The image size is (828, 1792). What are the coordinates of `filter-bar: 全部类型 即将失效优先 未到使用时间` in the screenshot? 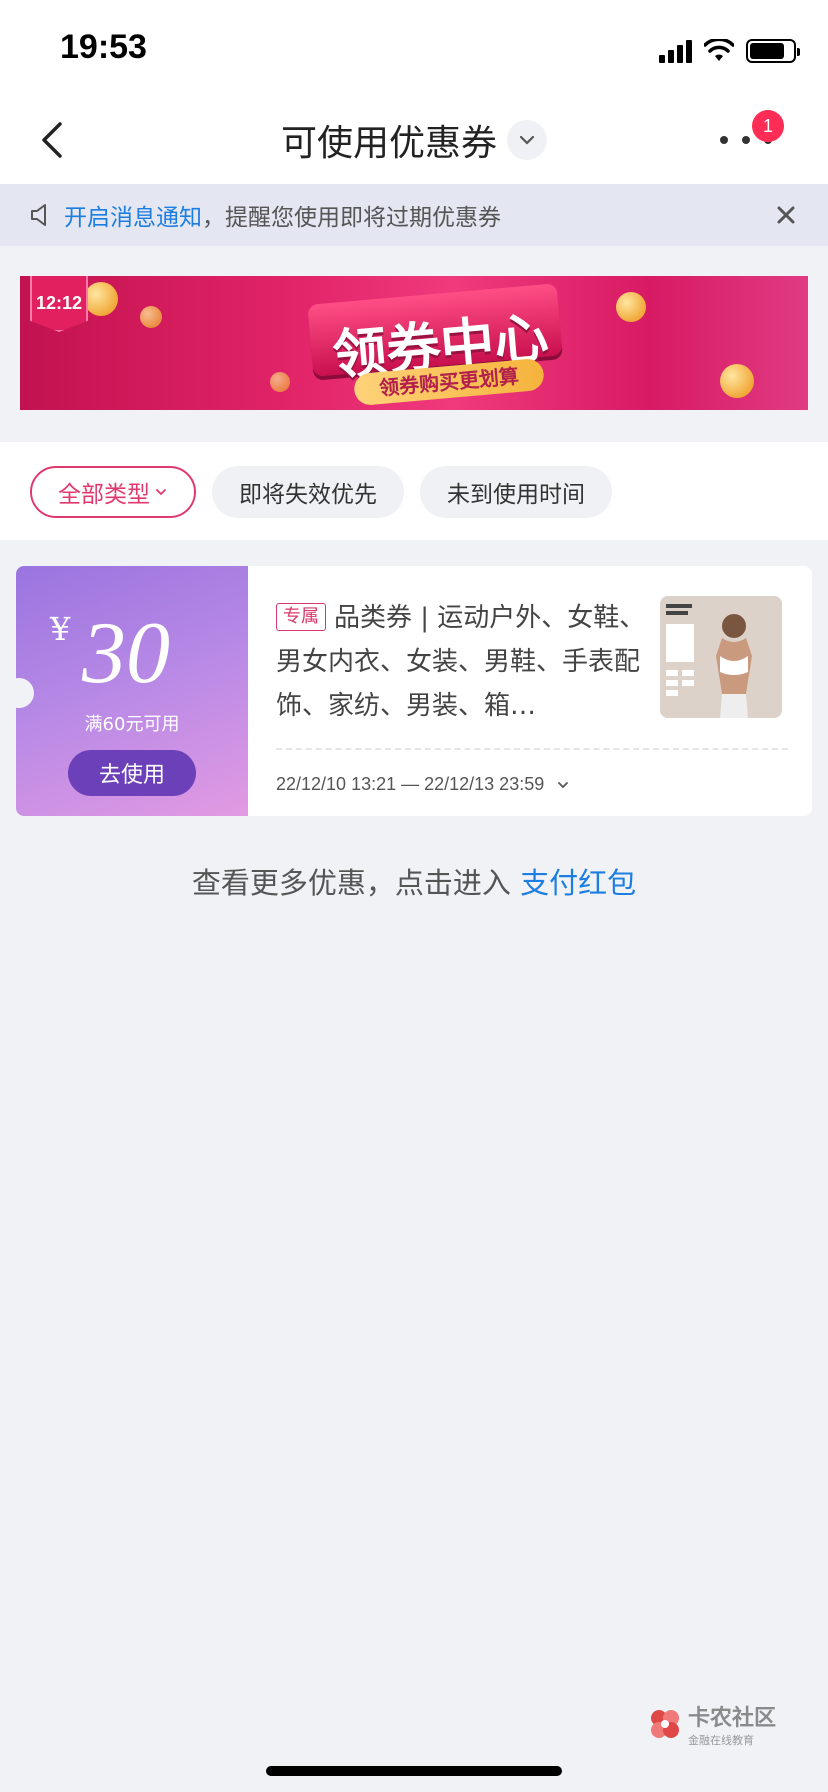 It's located at (414, 491).